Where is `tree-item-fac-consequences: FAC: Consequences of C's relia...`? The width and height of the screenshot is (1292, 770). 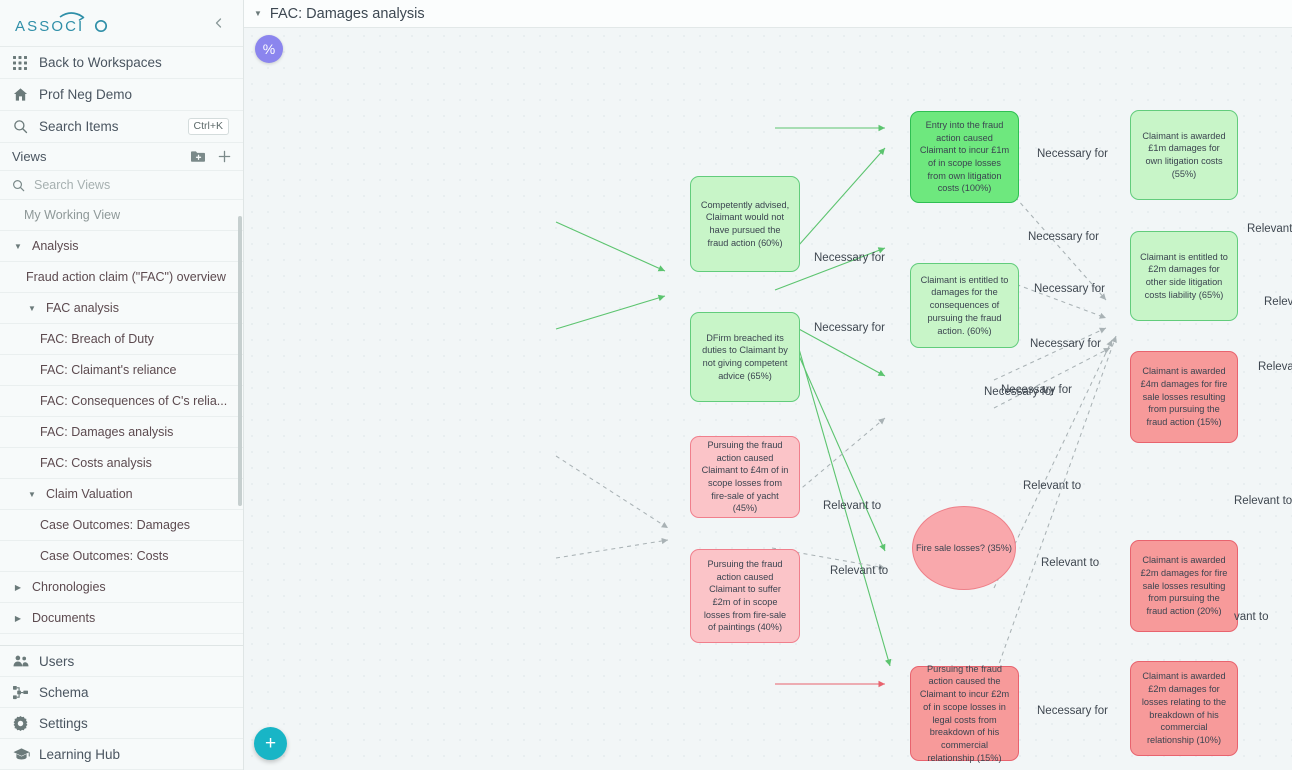 tree-item-fac-consequences: FAC: Consequences of C's relia... is located at coordinates (121, 401).